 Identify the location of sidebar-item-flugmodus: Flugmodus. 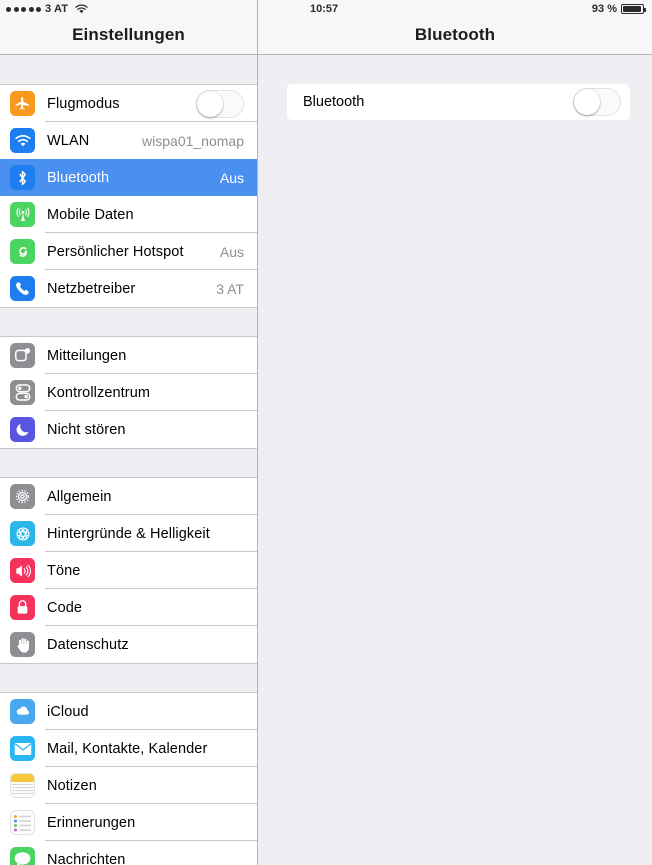
(128, 103).